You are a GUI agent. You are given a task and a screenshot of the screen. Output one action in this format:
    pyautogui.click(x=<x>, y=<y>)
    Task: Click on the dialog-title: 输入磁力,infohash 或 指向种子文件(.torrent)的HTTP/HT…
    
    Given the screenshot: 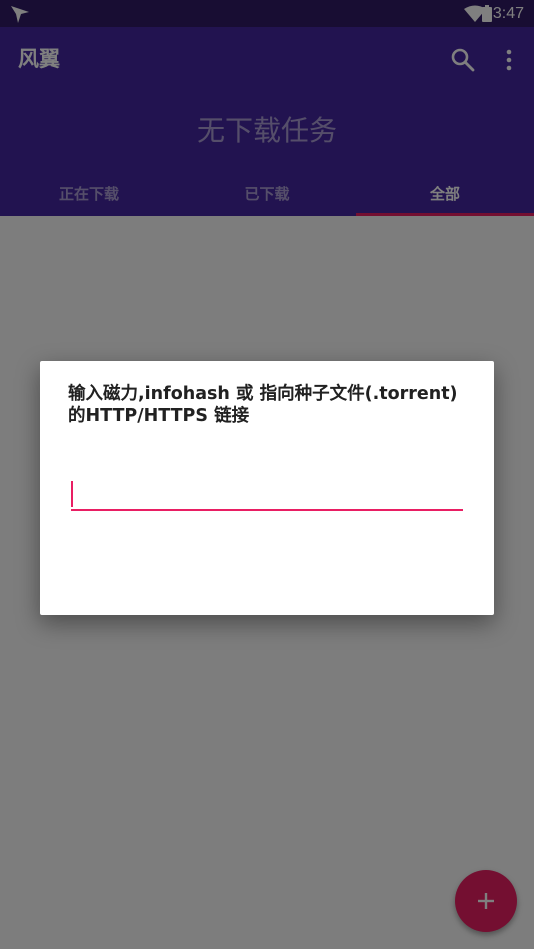 What is the action you would take?
    pyautogui.click(x=263, y=405)
    